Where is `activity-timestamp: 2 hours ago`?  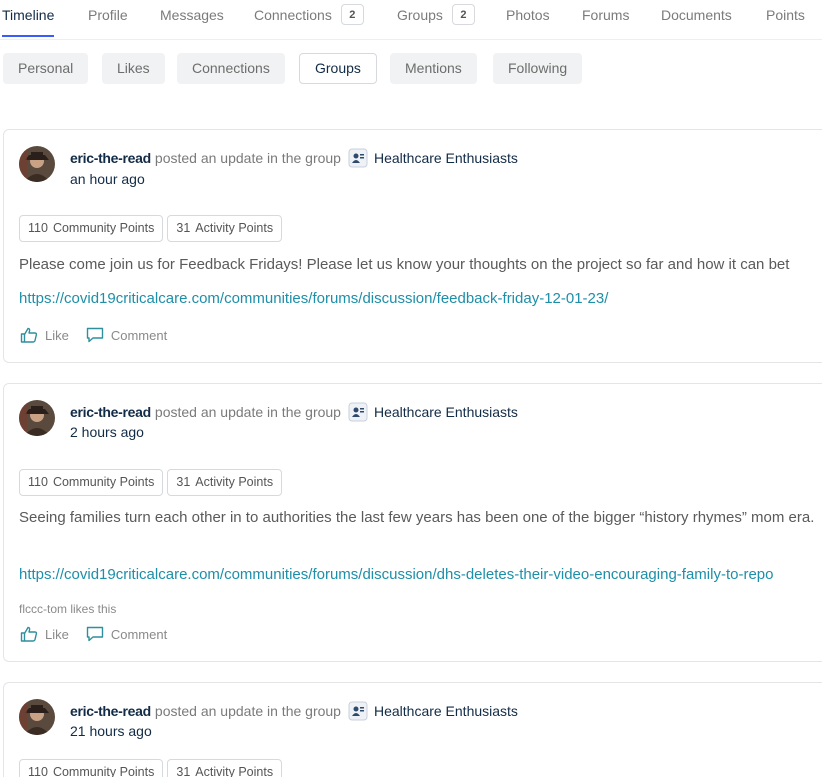
activity-timestamp: 2 hours ago is located at coordinates (107, 432).